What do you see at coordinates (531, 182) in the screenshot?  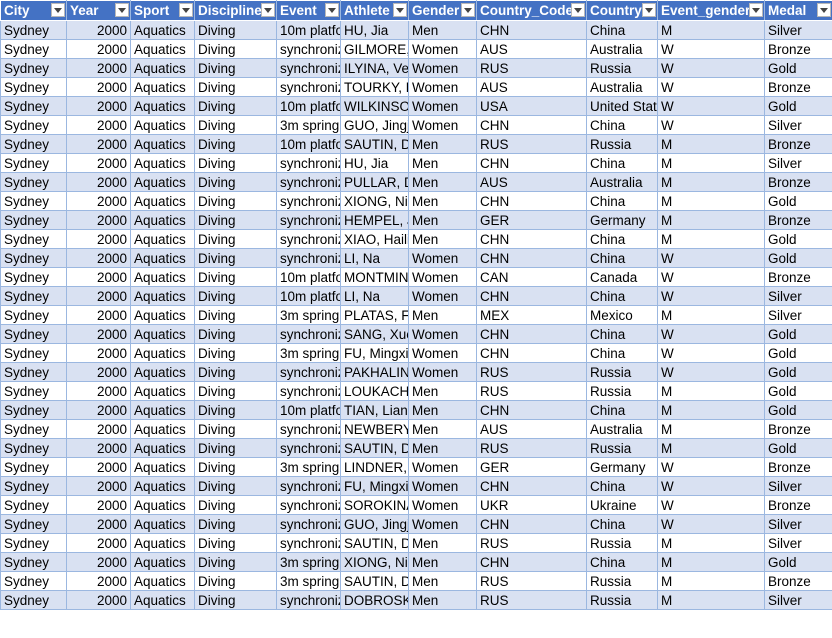 I see `cell-country-code: AUS` at bounding box center [531, 182].